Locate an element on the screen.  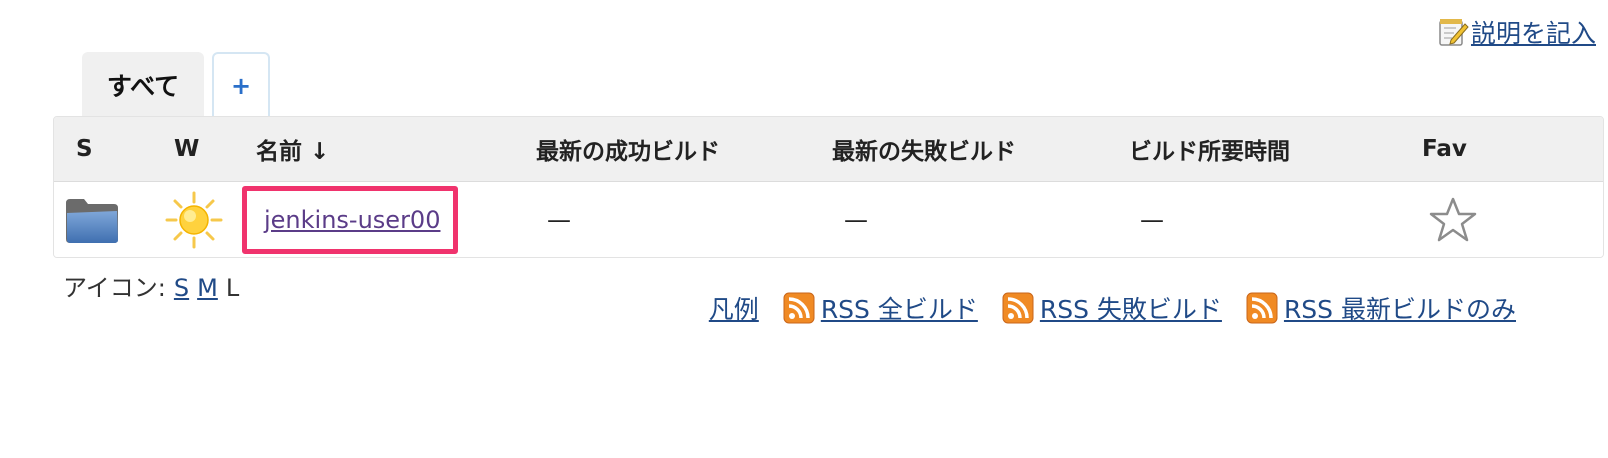
icon-size-m: M is located at coordinates (207, 288).